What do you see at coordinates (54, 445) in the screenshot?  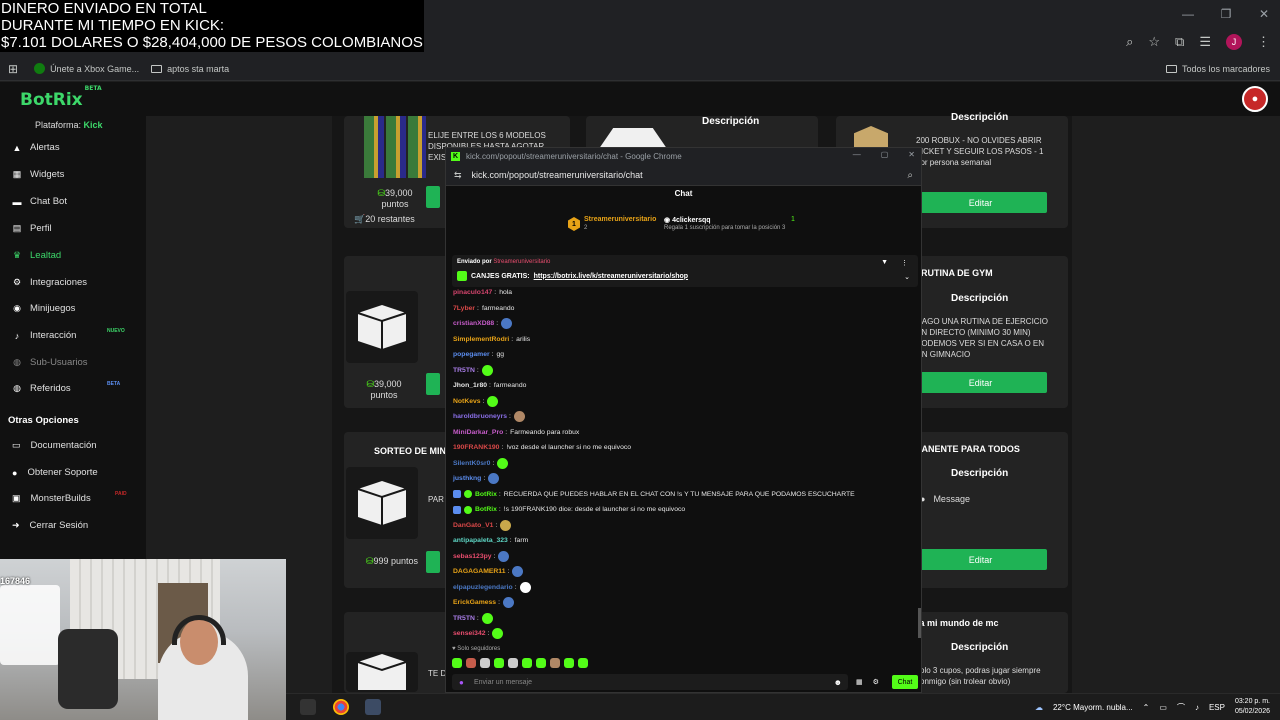 I see `sidebar-item-documentacion: ▭ Documentación` at bounding box center [54, 445].